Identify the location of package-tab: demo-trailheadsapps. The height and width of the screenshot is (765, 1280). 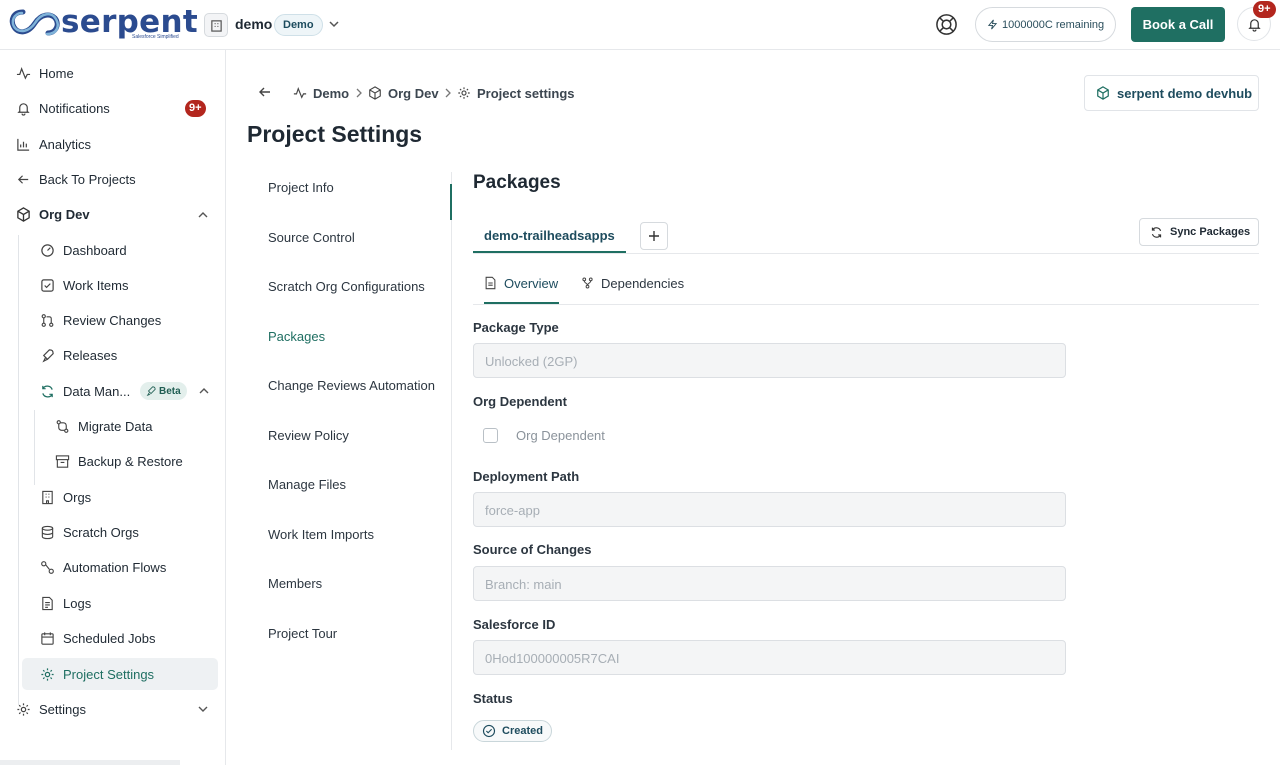
(549, 235).